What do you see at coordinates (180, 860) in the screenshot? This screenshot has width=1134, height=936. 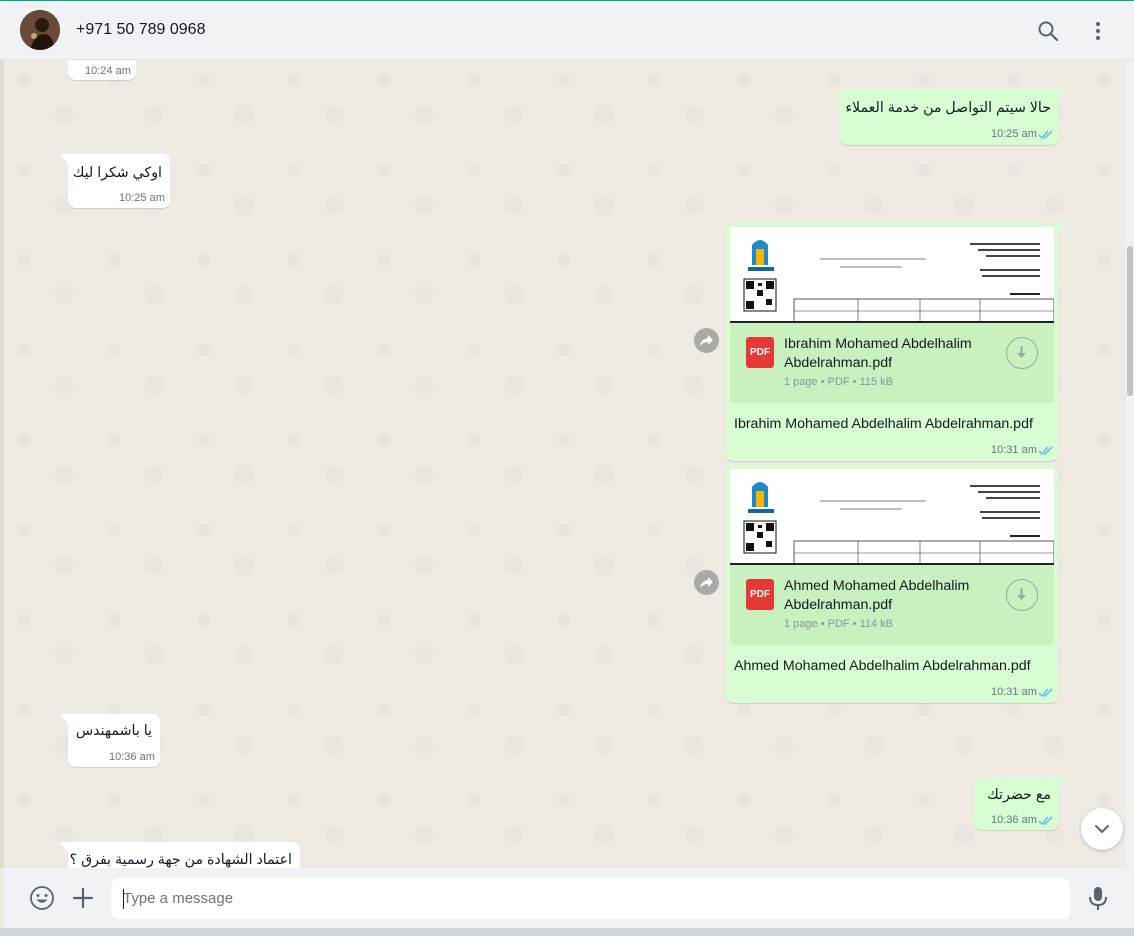 I see `message-text: اعتماد الشهادة من جهة رسمية بفرق ؟` at bounding box center [180, 860].